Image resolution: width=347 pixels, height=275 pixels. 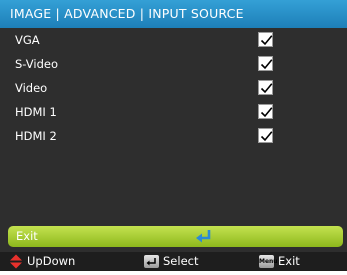 What do you see at coordinates (27, 236) in the screenshot?
I see `exit-label: Exit` at bounding box center [27, 236].